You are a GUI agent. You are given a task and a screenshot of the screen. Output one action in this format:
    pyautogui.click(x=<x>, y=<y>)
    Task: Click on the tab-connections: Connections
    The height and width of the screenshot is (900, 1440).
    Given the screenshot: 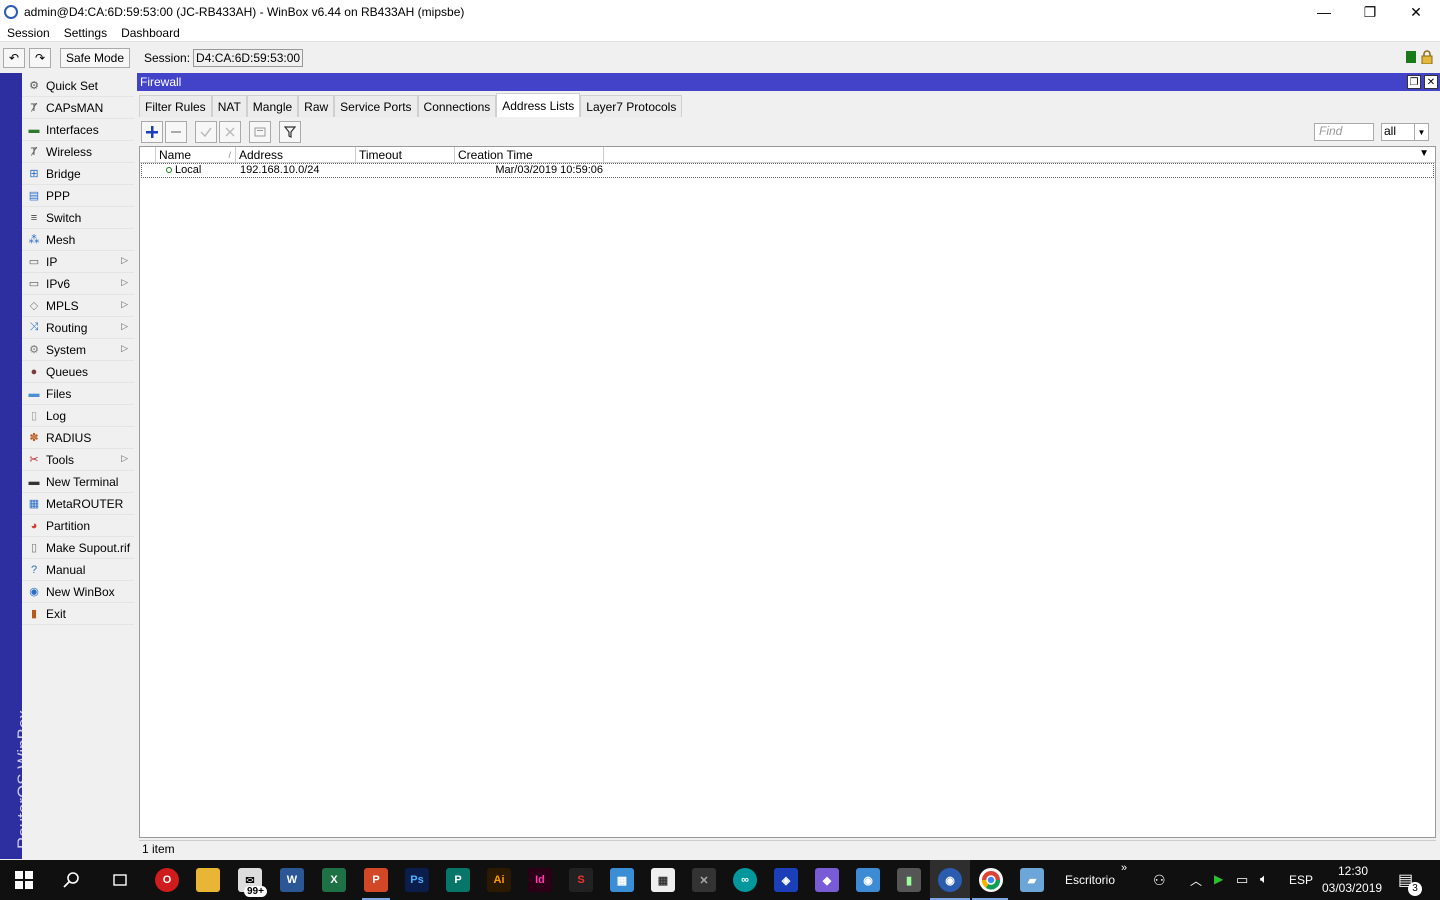 What is the action you would take?
    pyautogui.click(x=457, y=106)
    